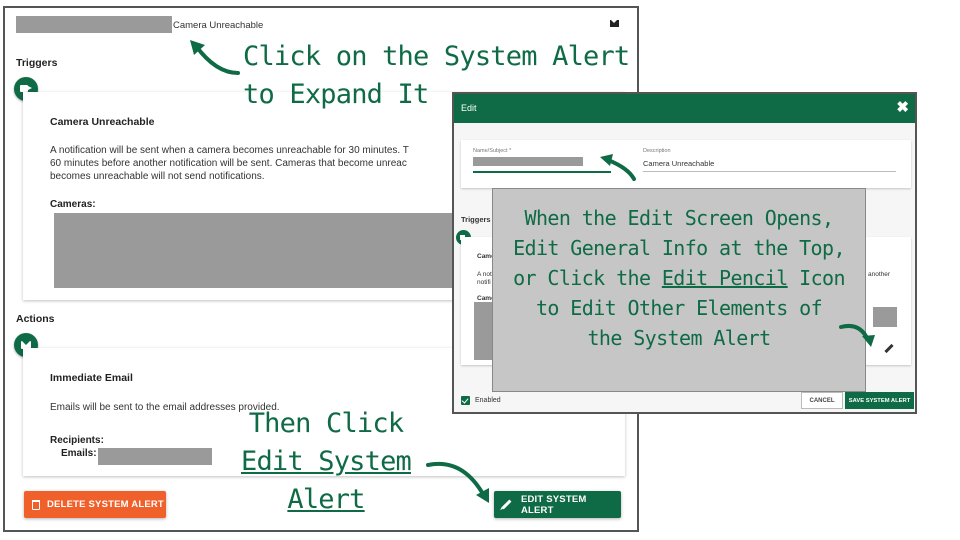 The image size is (960, 540). I want to click on name-subject-input, so click(528, 161).